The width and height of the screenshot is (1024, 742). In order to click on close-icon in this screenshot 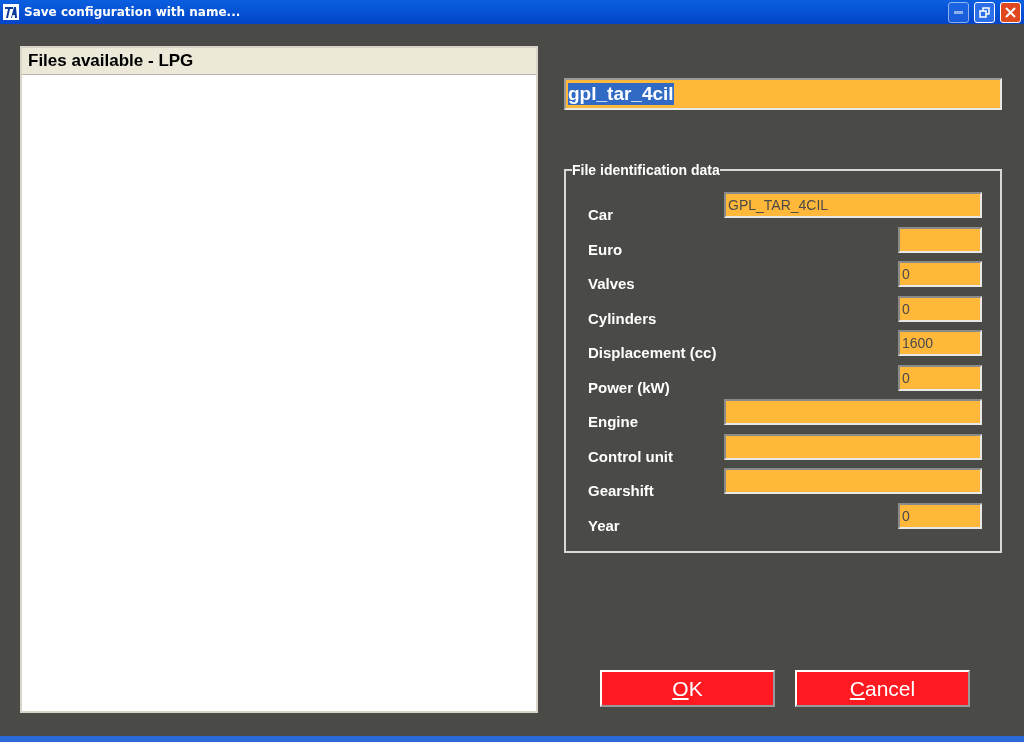, I will do `click(1010, 12)`.